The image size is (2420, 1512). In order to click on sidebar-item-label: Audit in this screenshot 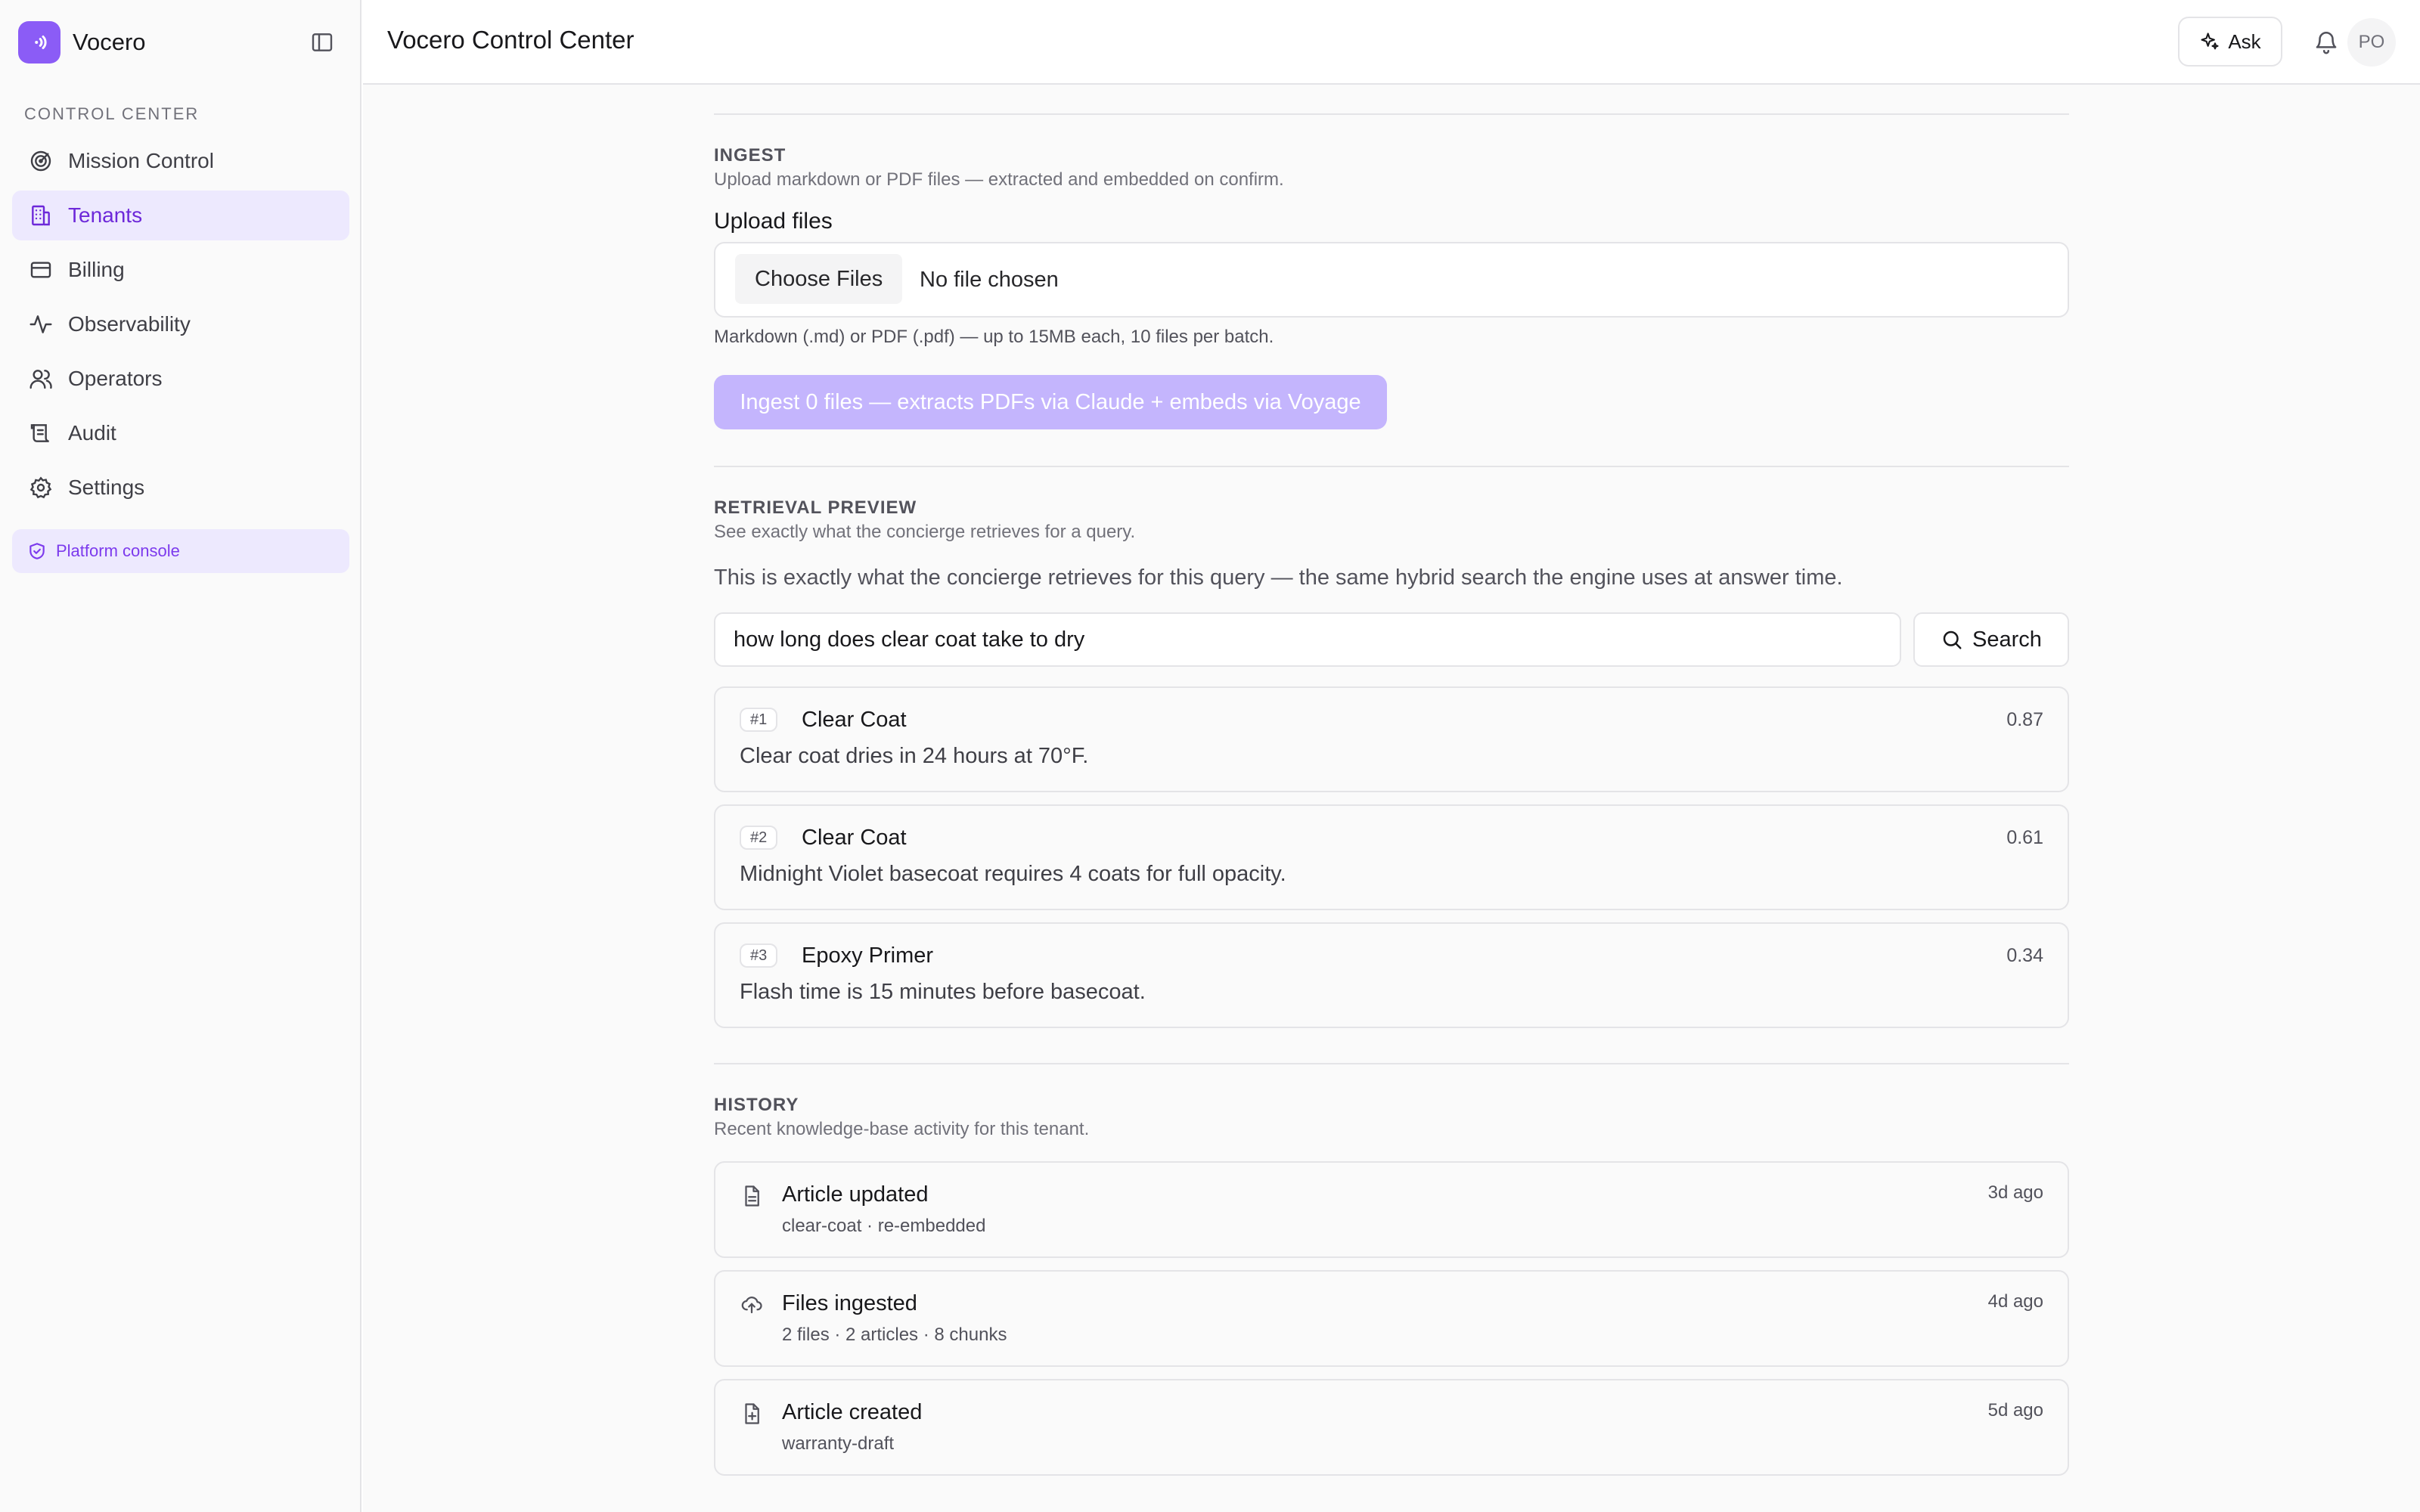, I will do `click(92, 433)`.